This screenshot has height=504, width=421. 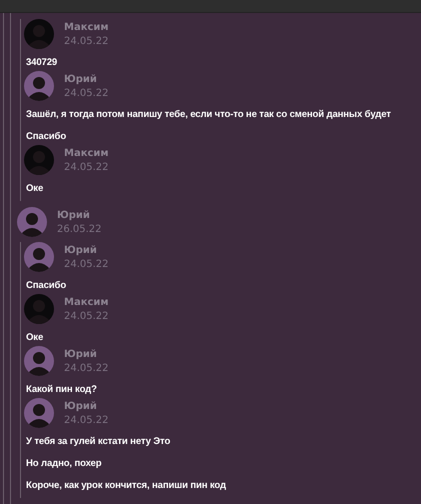 What do you see at coordinates (209, 115) in the screenshot?
I see `message-text: Зашёл, я тогда потом напишу тебе, если что-то не так со сменой данных будет` at bounding box center [209, 115].